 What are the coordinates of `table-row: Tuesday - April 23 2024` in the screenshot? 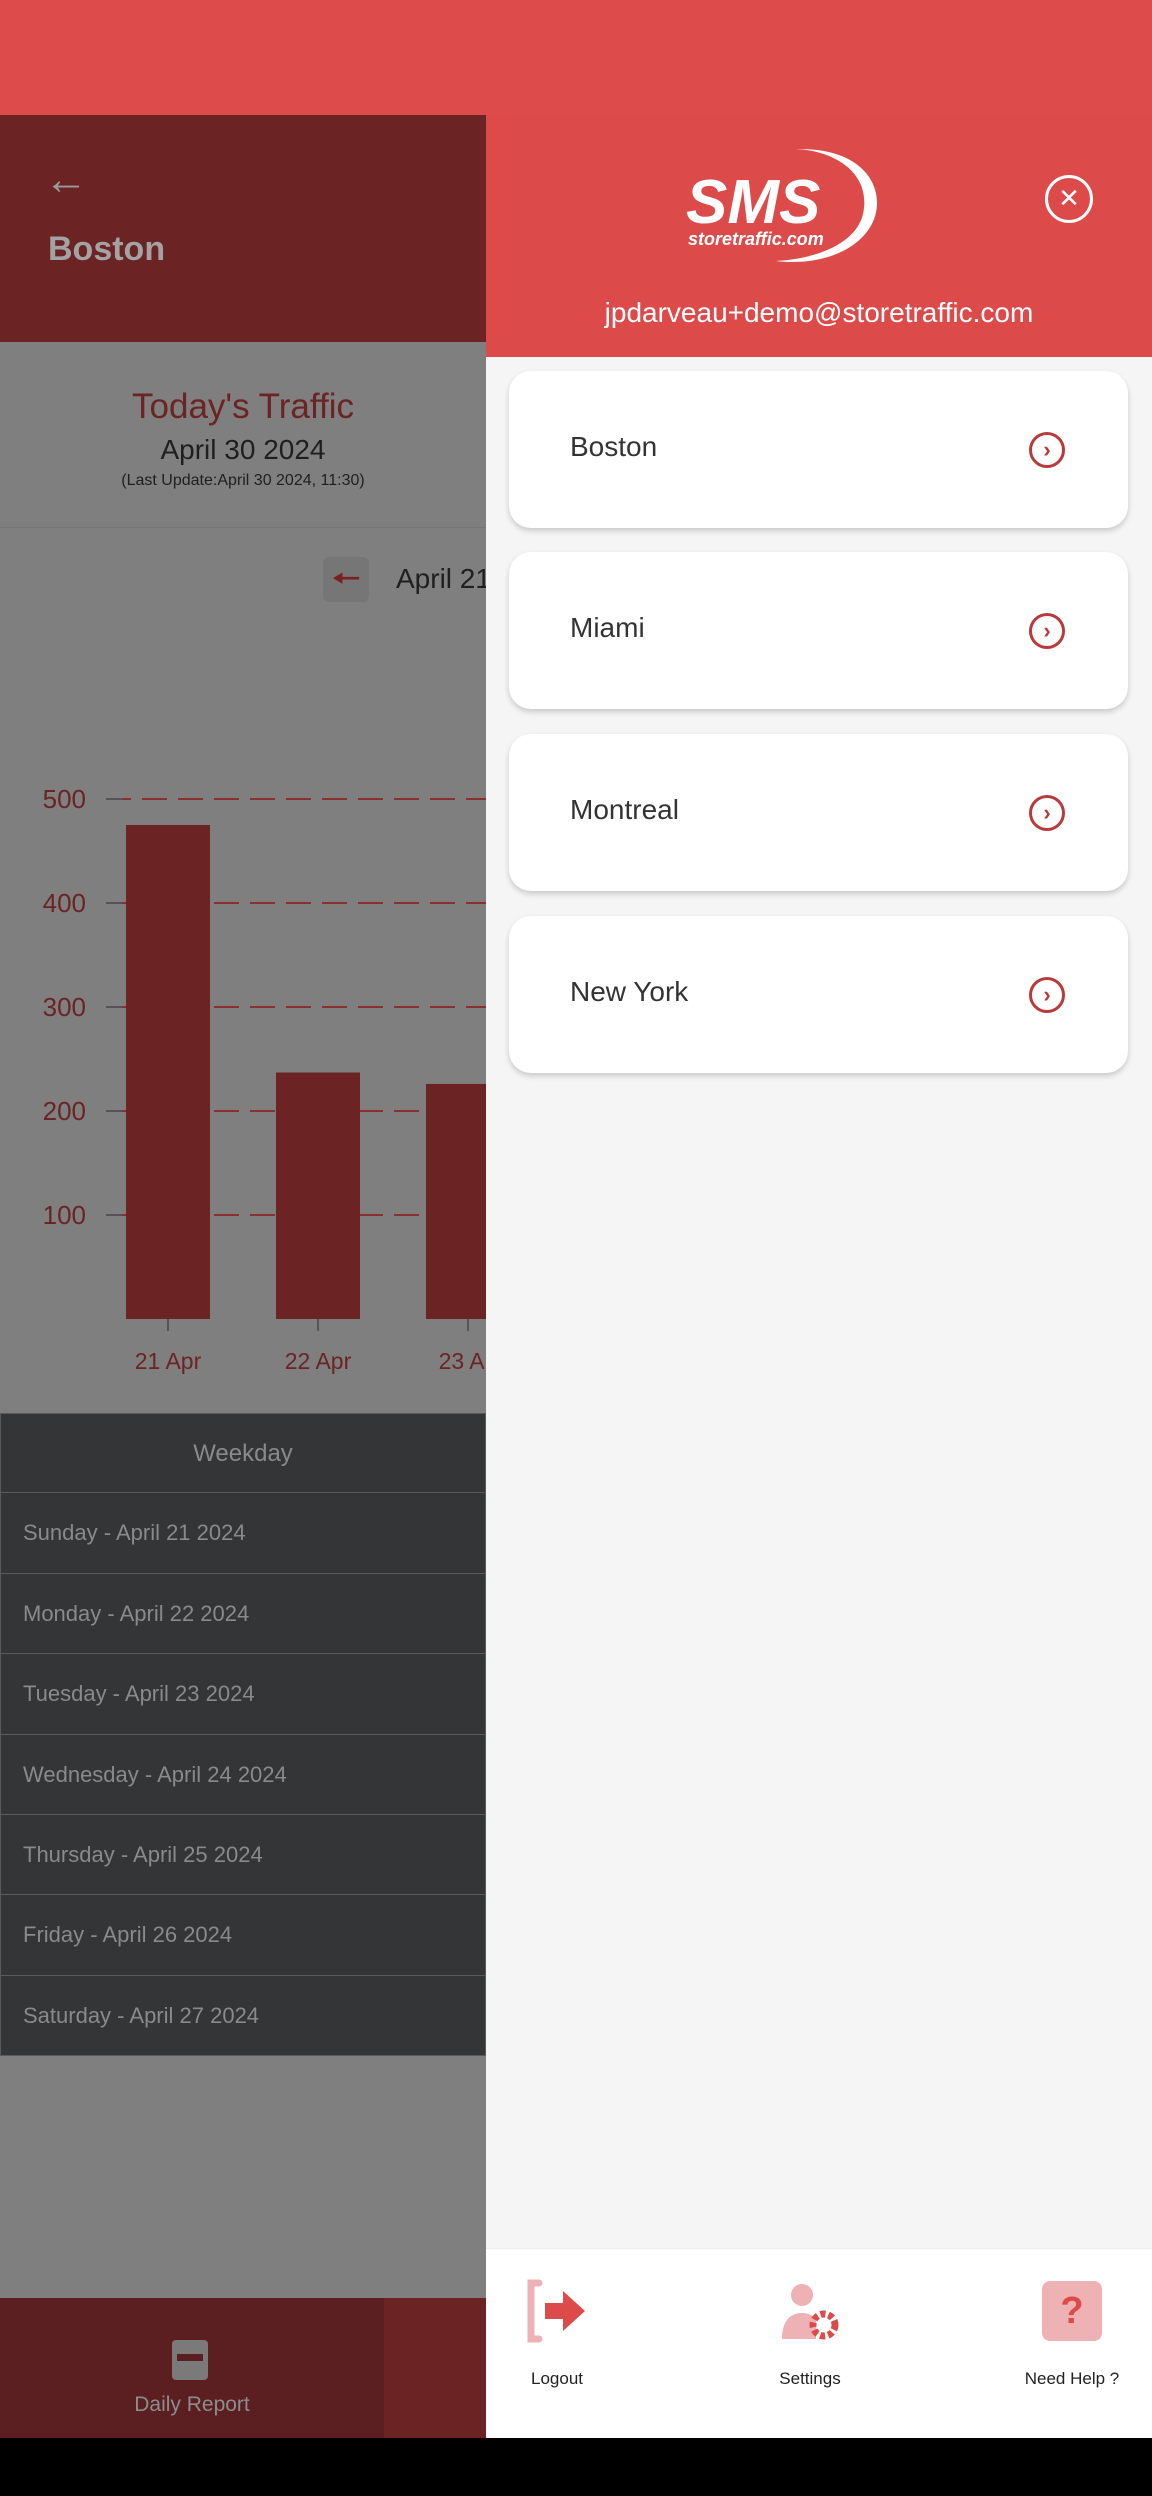 It's located at (243, 1694).